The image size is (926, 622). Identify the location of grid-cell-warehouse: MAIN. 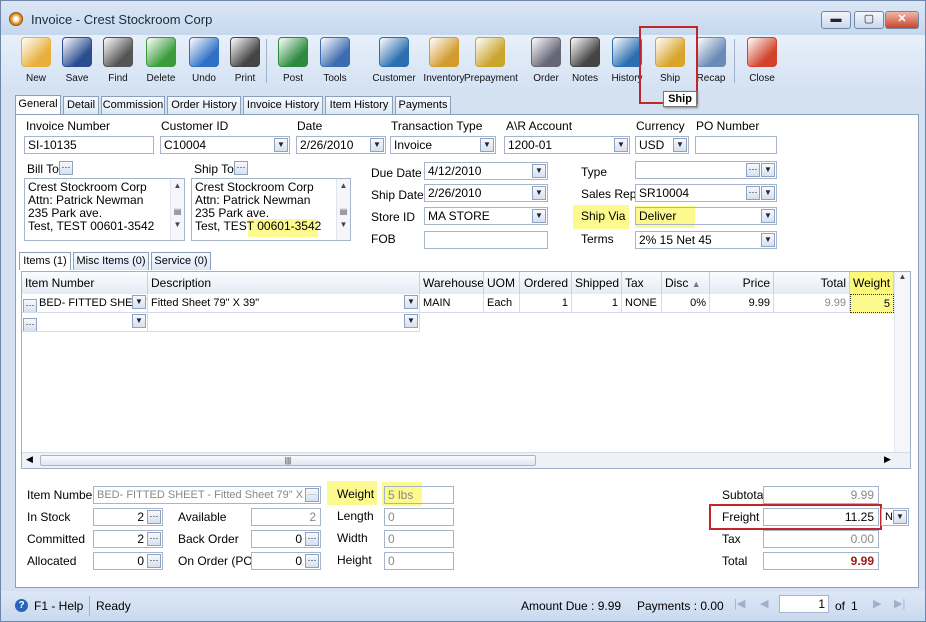
(452, 303).